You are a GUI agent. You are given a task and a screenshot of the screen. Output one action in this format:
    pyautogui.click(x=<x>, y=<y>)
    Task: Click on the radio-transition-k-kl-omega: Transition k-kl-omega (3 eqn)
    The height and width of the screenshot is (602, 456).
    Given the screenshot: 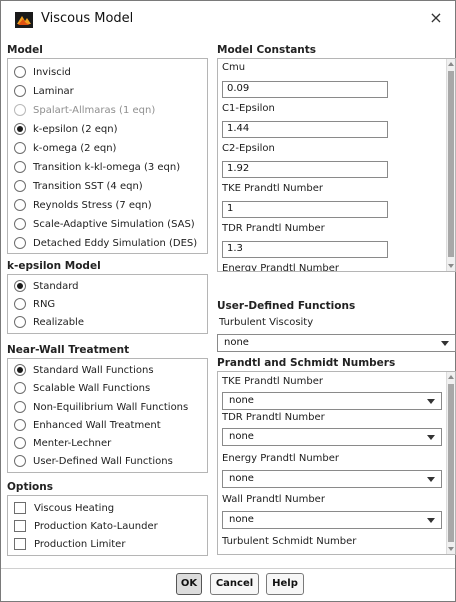 What is the action you would take?
    pyautogui.click(x=97, y=167)
    